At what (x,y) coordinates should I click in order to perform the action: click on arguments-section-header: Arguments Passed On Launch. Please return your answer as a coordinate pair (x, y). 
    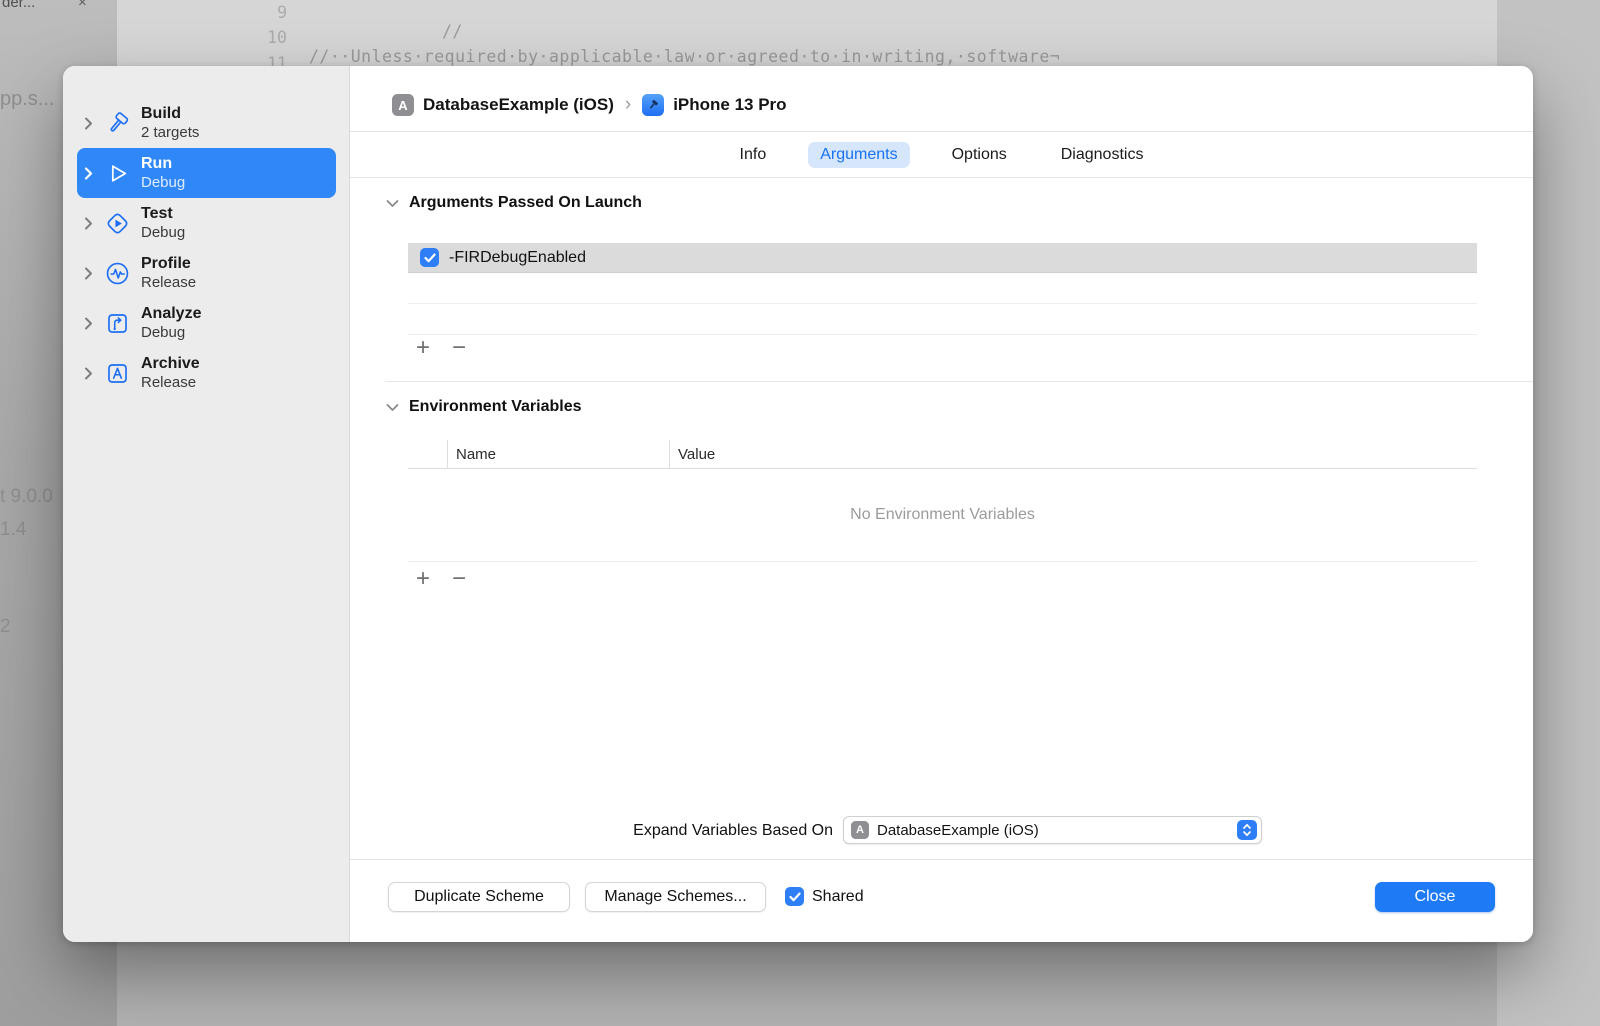
    Looking at the image, I should click on (514, 203).